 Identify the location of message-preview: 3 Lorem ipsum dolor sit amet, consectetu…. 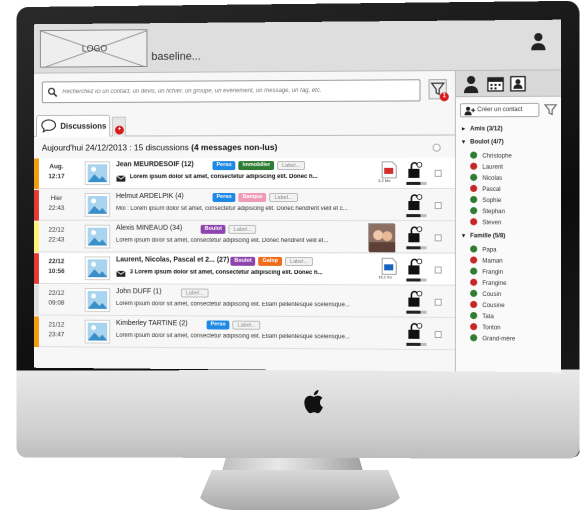
(226, 273).